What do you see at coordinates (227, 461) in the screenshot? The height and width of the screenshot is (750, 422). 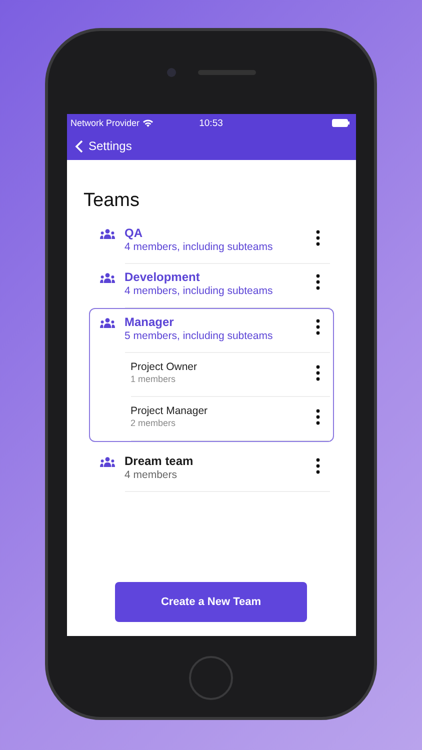 I see `team-name: Dream team` at bounding box center [227, 461].